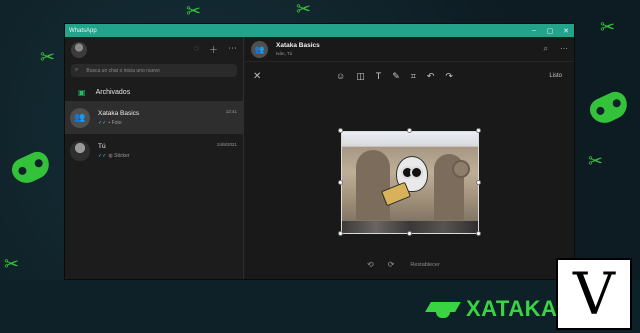  What do you see at coordinates (213, 49) in the screenshot?
I see `new-chat-icon: ＋` at bounding box center [213, 49].